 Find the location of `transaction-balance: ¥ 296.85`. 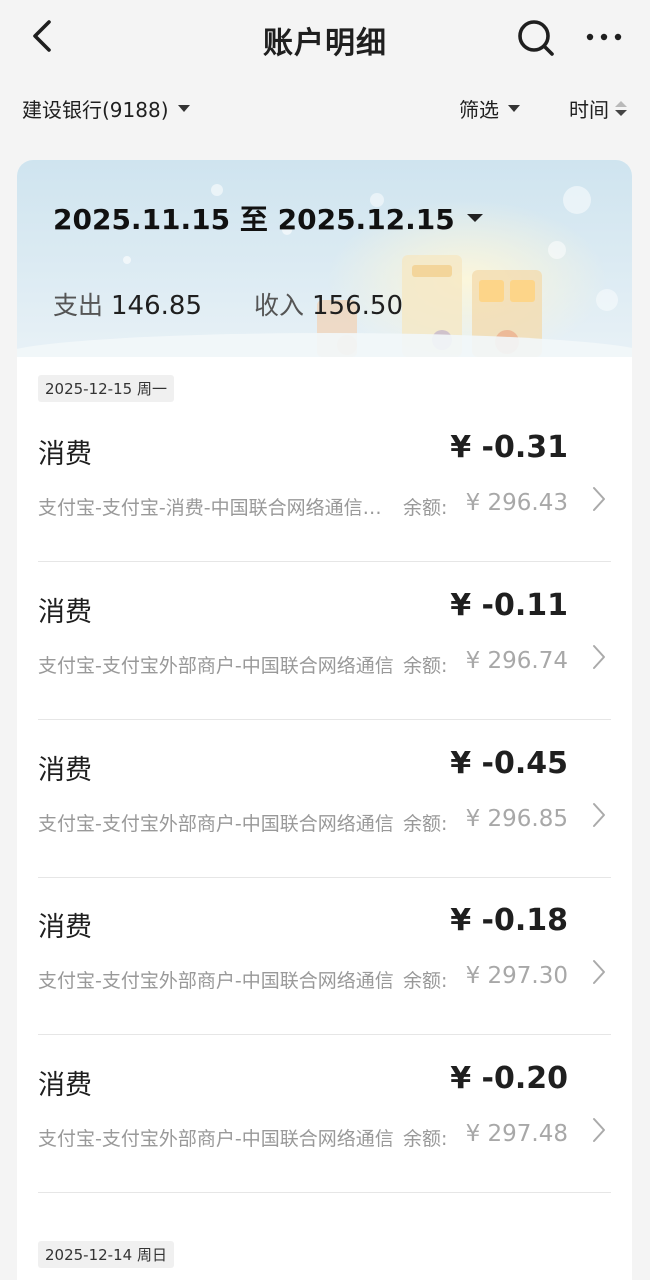

transaction-balance: ¥ 296.85 is located at coordinates (516, 819).